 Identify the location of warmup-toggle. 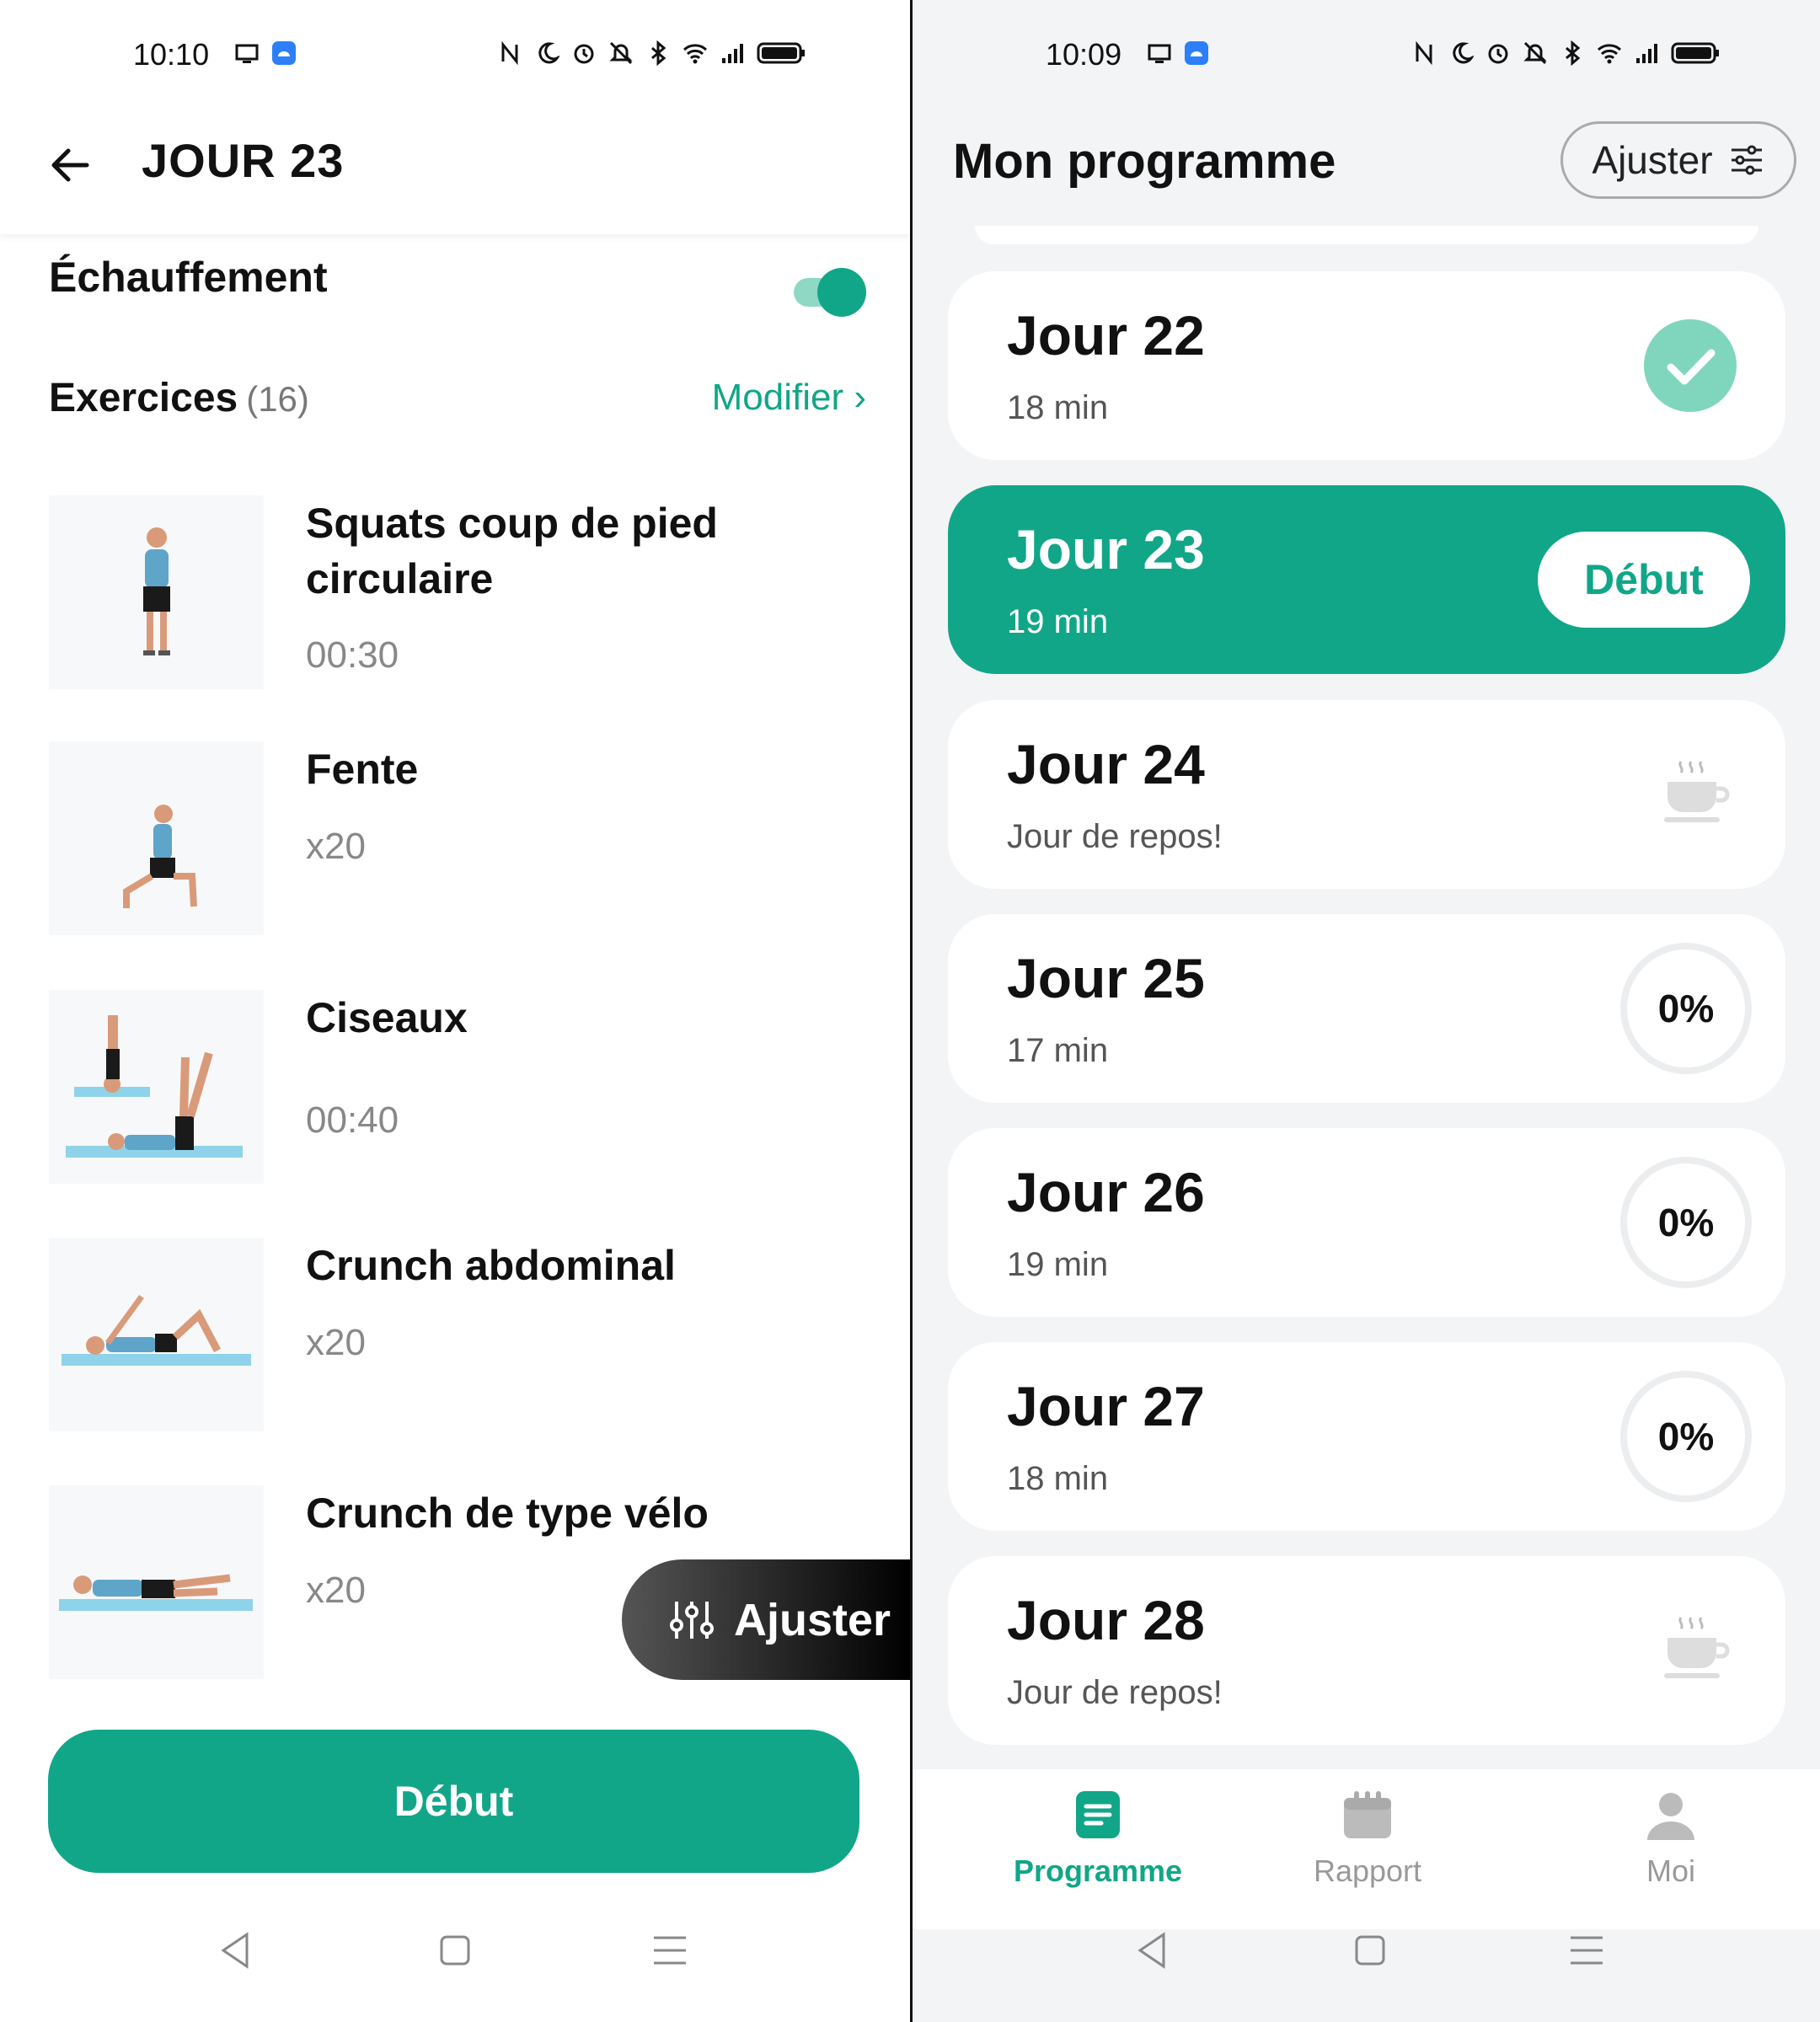
(825, 292).